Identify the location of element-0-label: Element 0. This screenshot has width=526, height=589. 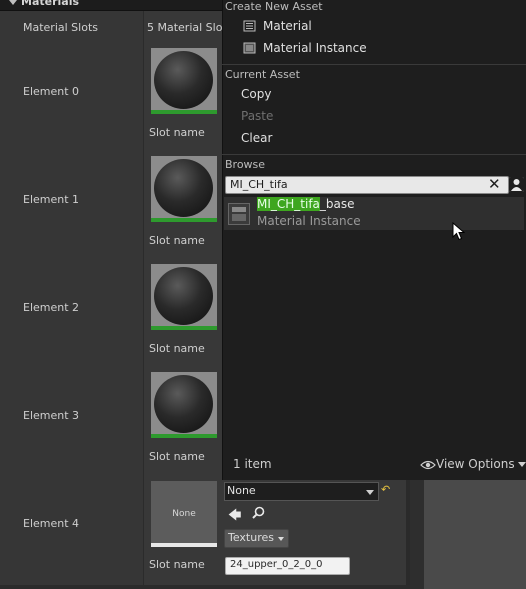
(51, 91).